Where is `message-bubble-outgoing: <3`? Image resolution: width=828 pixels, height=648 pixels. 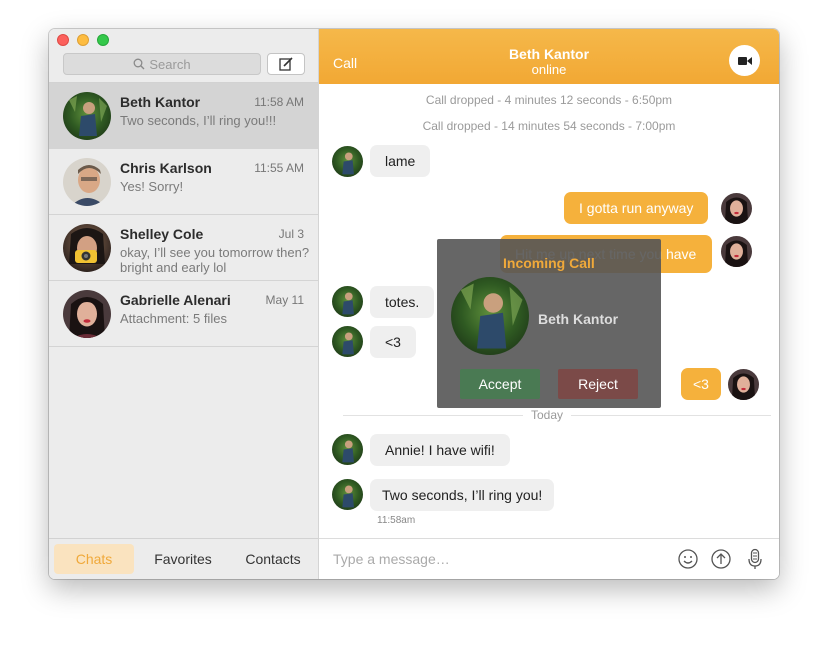 message-bubble-outgoing: <3 is located at coordinates (701, 384).